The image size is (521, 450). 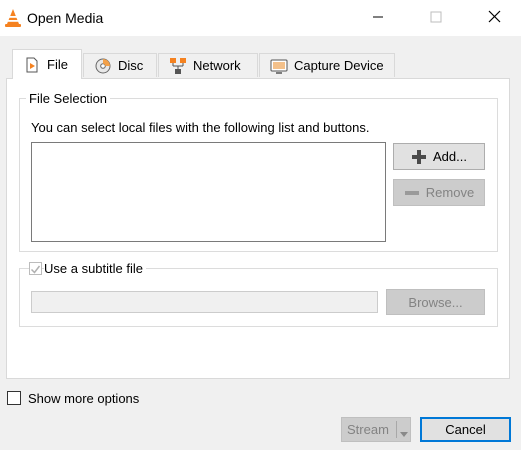 I want to click on close-icon, so click(x=494, y=18).